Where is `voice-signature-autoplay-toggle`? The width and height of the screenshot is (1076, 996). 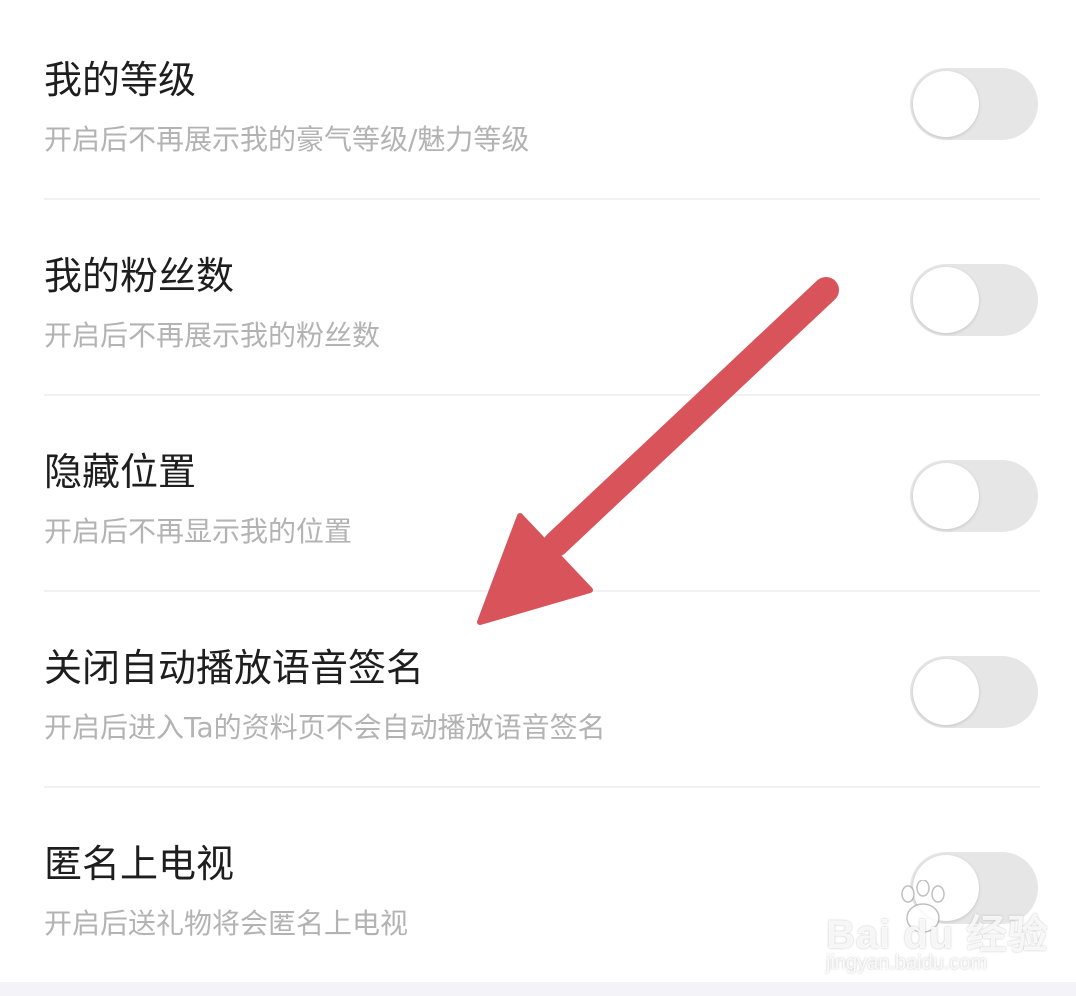
voice-signature-autoplay-toggle is located at coordinates (974, 692).